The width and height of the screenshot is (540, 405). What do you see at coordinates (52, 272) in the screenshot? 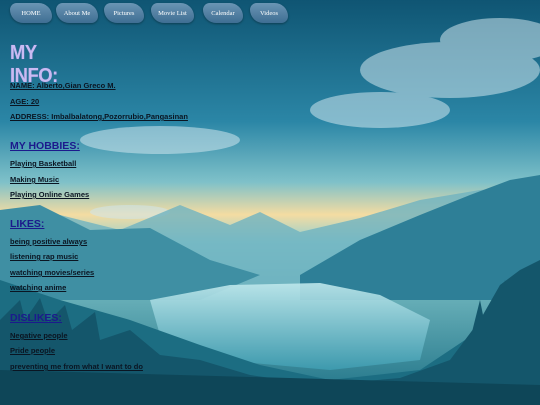
I see `like-item: watching movies/series` at bounding box center [52, 272].